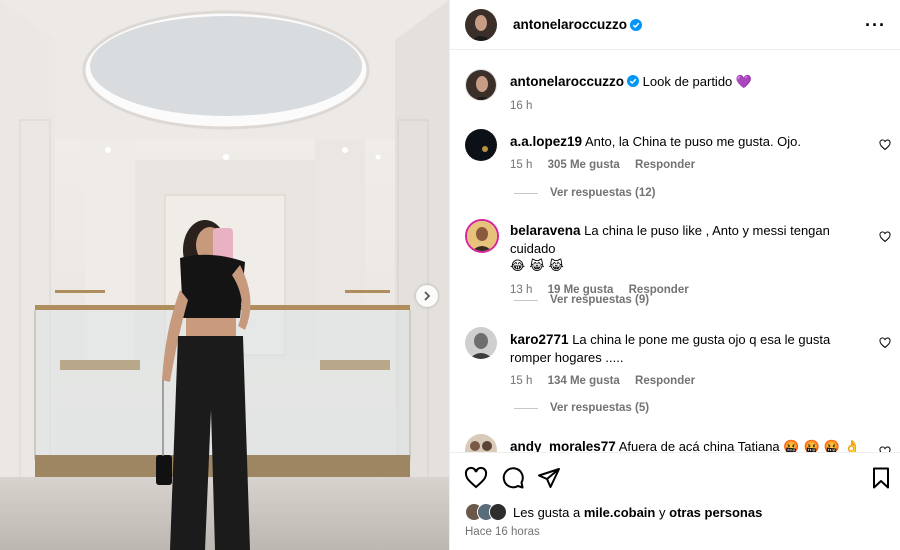 Image resolution: width=900 pixels, height=550 pixels. I want to click on comment-emoji: 🤬 🤬 🤬 👌, so click(822, 446).